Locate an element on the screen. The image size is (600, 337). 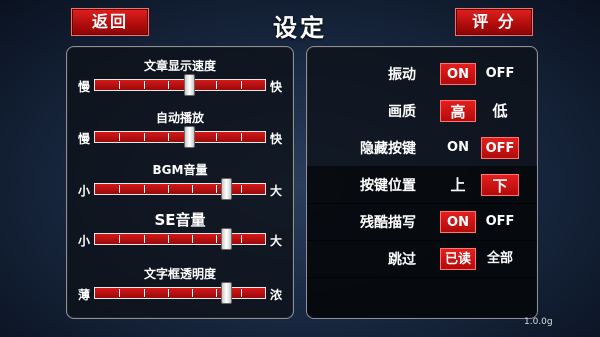
option-high: 高 is located at coordinates (458, 111).